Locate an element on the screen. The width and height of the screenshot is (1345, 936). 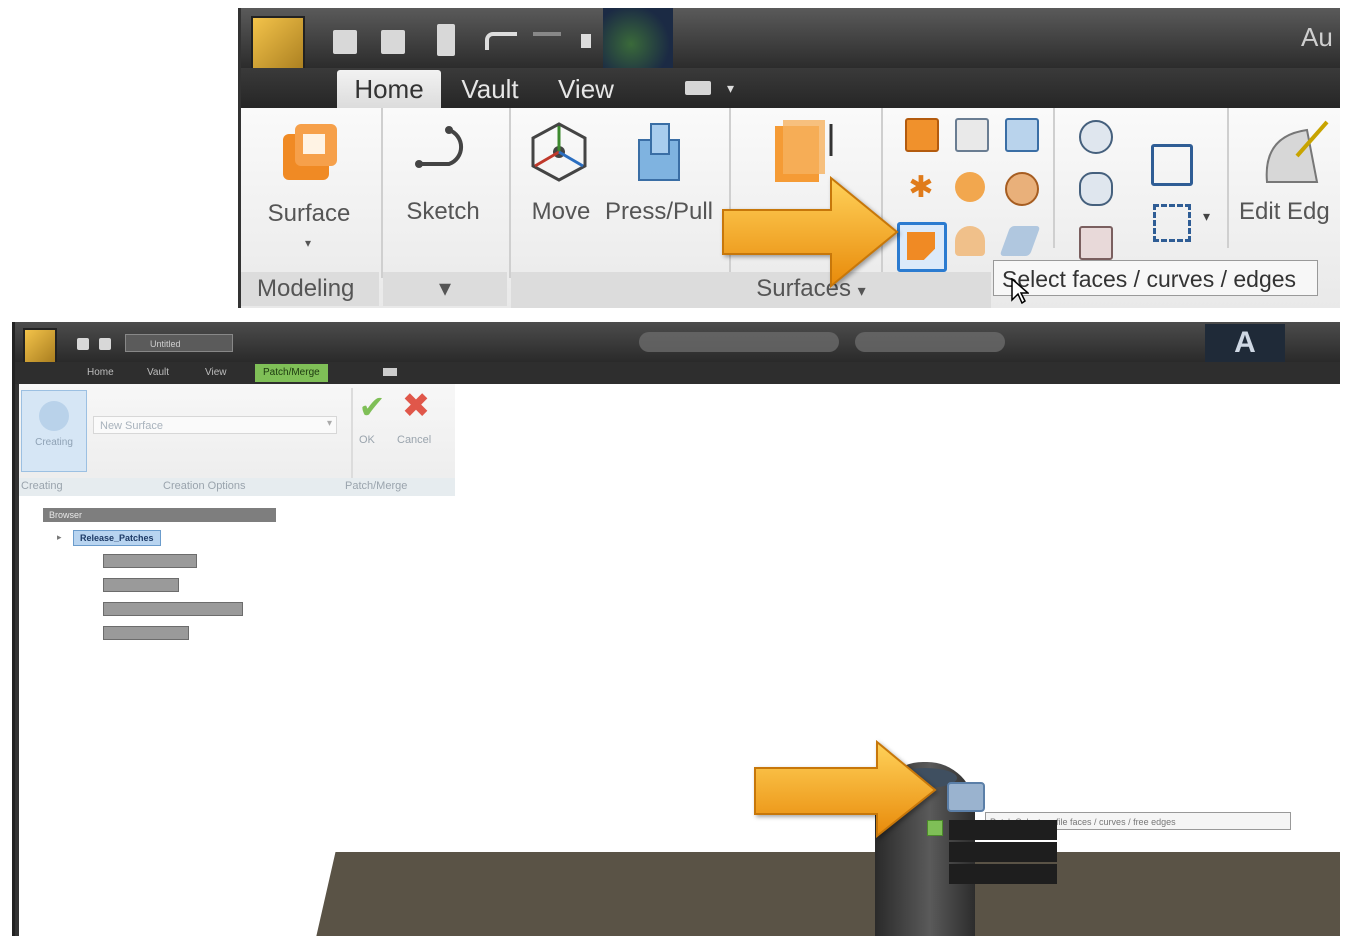
cancel-x-icon: ✖ is located at coordinates (416, 406).